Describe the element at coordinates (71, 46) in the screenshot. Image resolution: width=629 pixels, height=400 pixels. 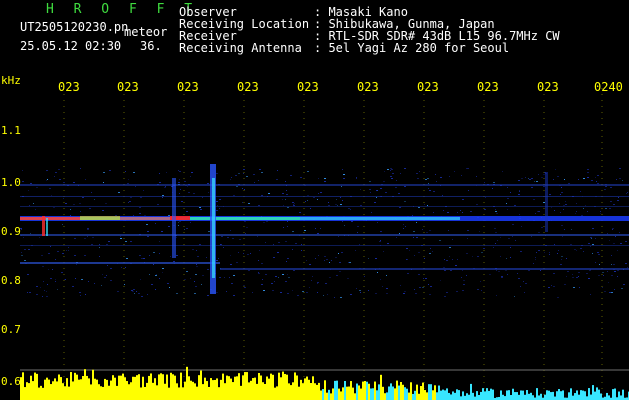
I see `observation-datetime: 25.05.12 02:30` at that location.